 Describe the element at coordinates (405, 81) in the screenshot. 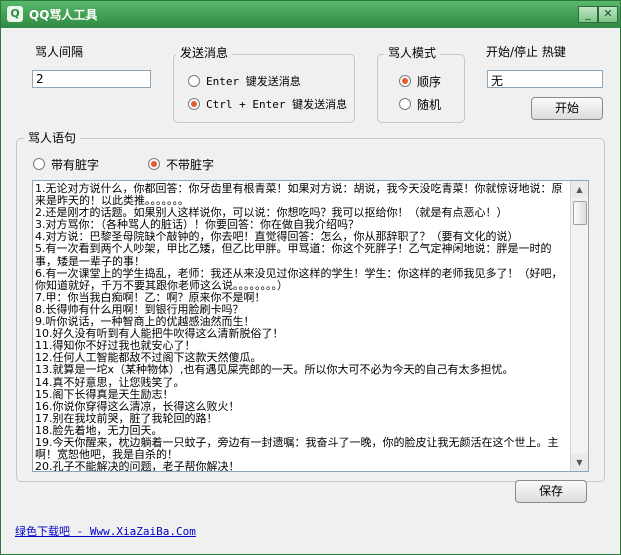

I see `radio-sequential` at that location.